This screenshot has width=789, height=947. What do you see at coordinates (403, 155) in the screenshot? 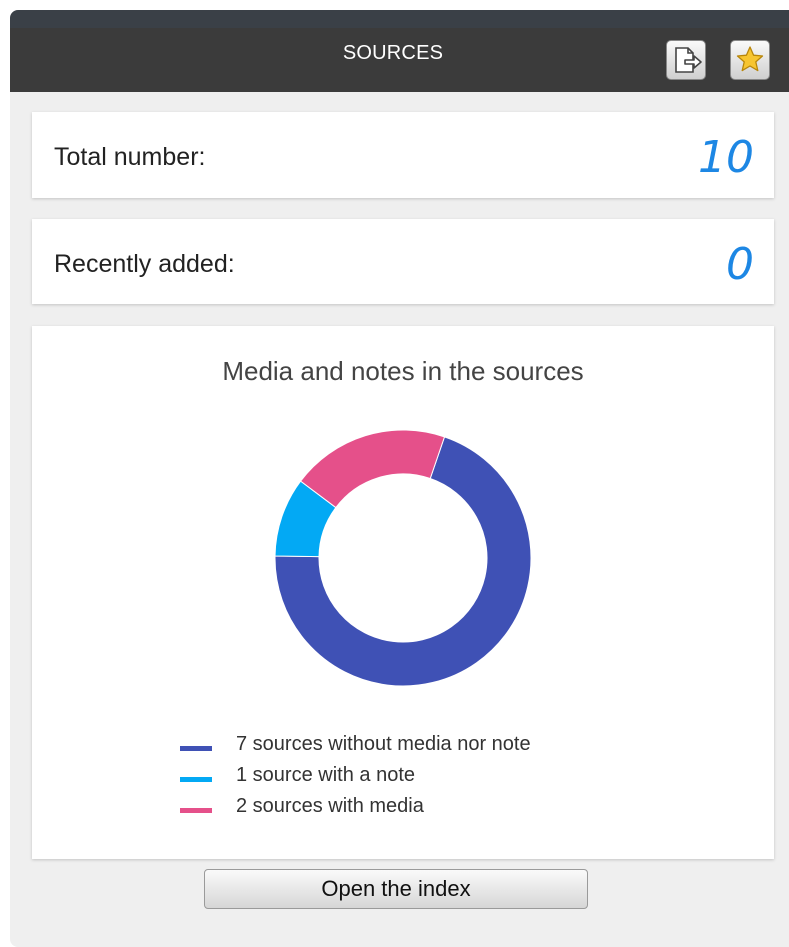
I see `total-number-card: Total number: 10` at bounding box center [403, 155].